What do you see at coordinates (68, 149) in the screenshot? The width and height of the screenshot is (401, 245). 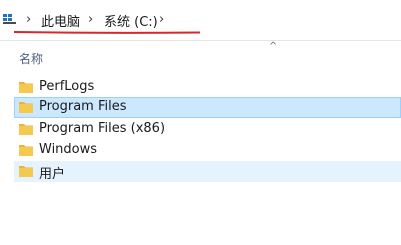 I see `file-name: Windows` at bounding box center [68, 149].